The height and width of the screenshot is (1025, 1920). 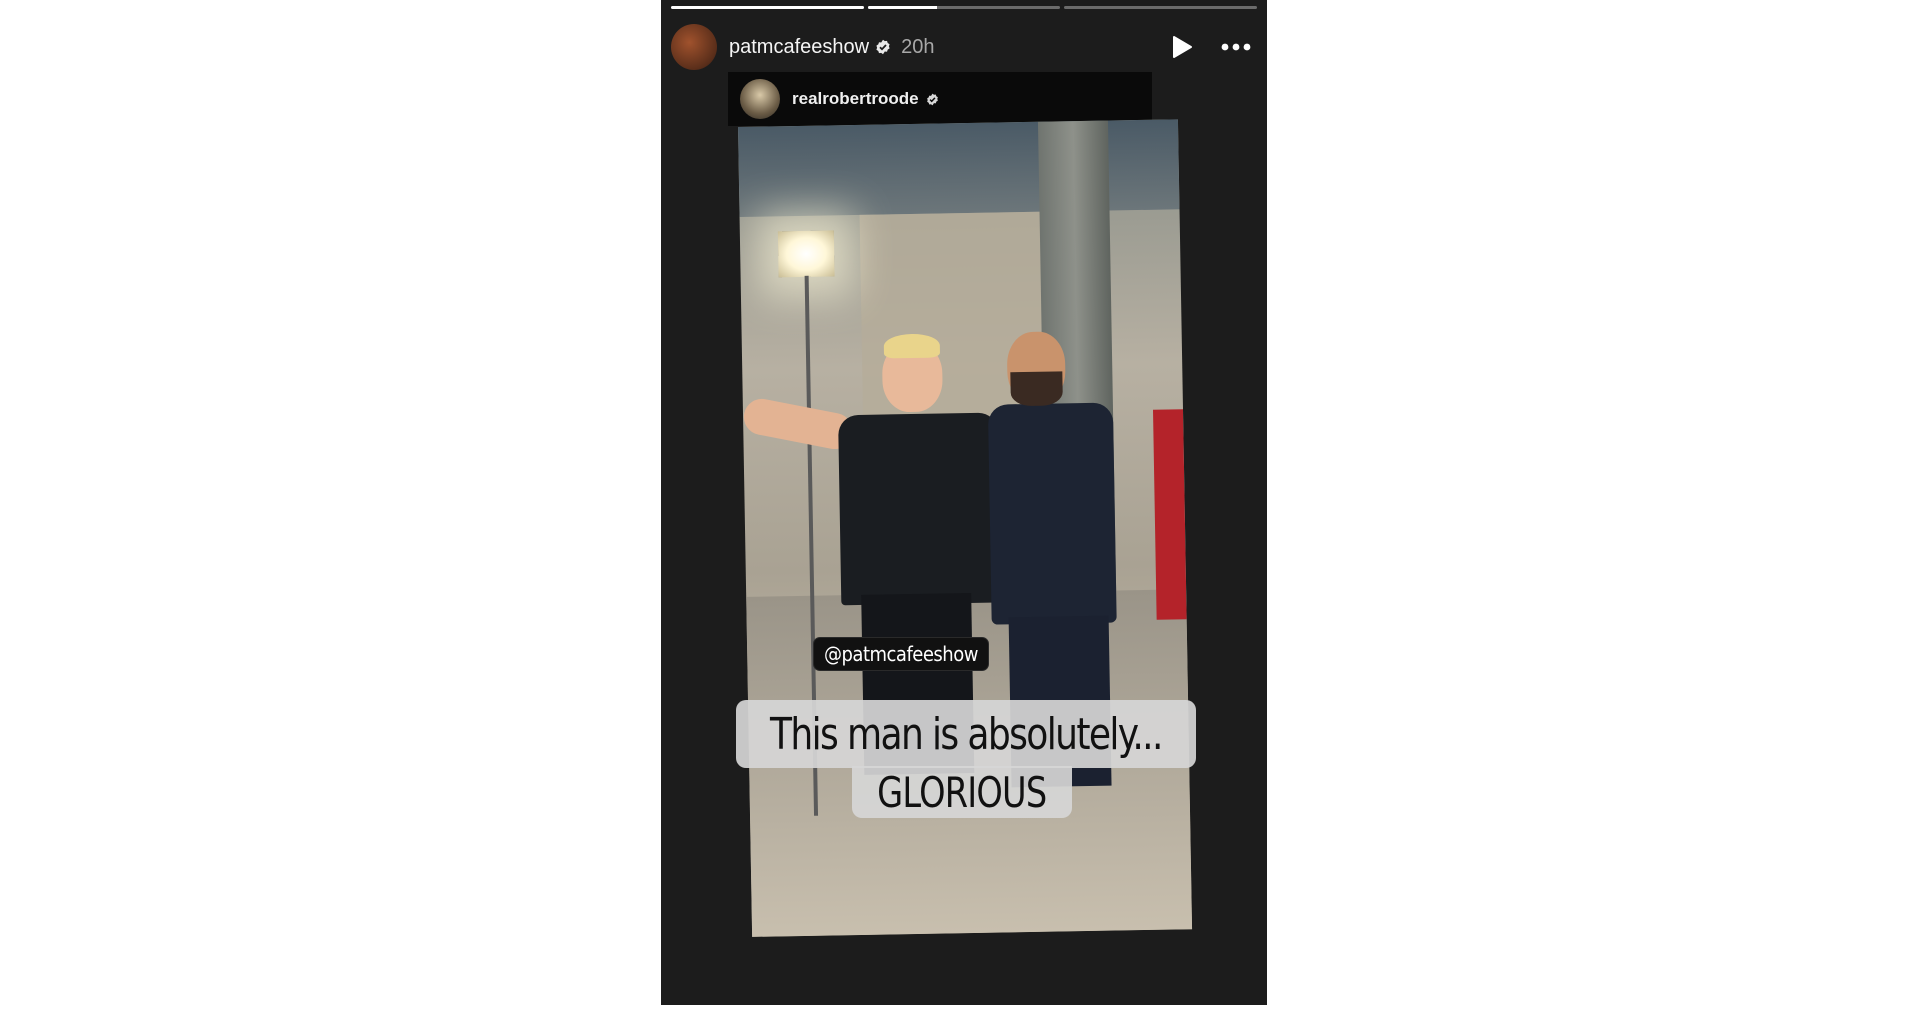 I want to click on mention-text: @patmcafeeshow, so click(x=901, y=654).